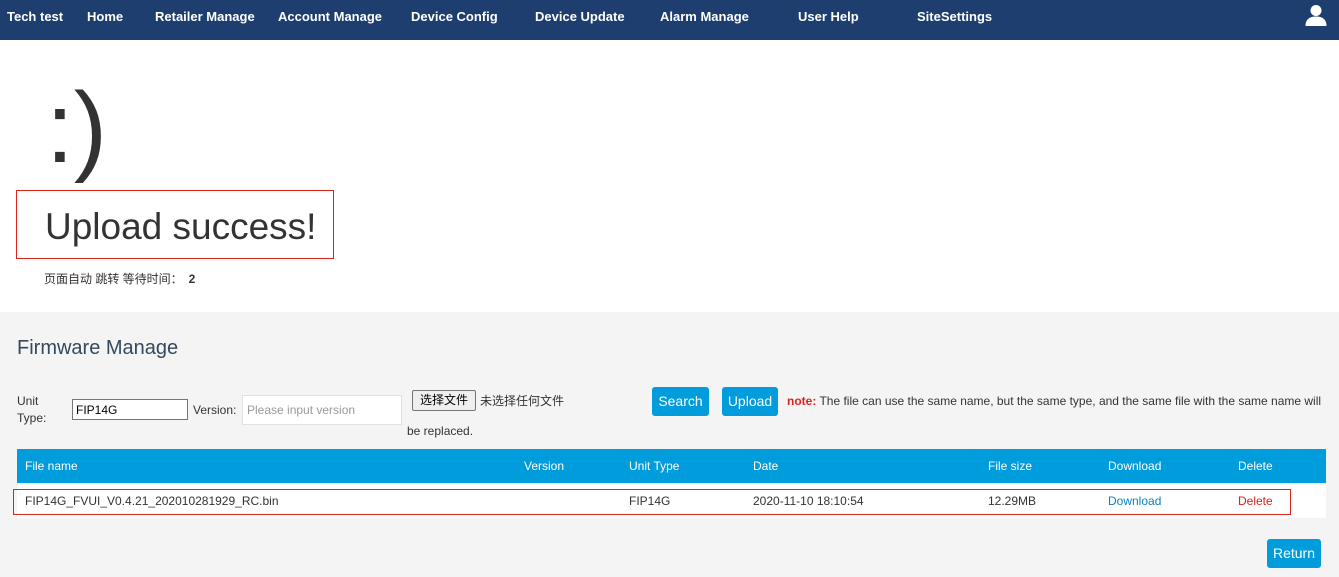 This screenshot has width=1339, height=577. Describe the element at coordinates (440, 431) in the screenshot. I see `note-body-continued: be replaced.` at that location.